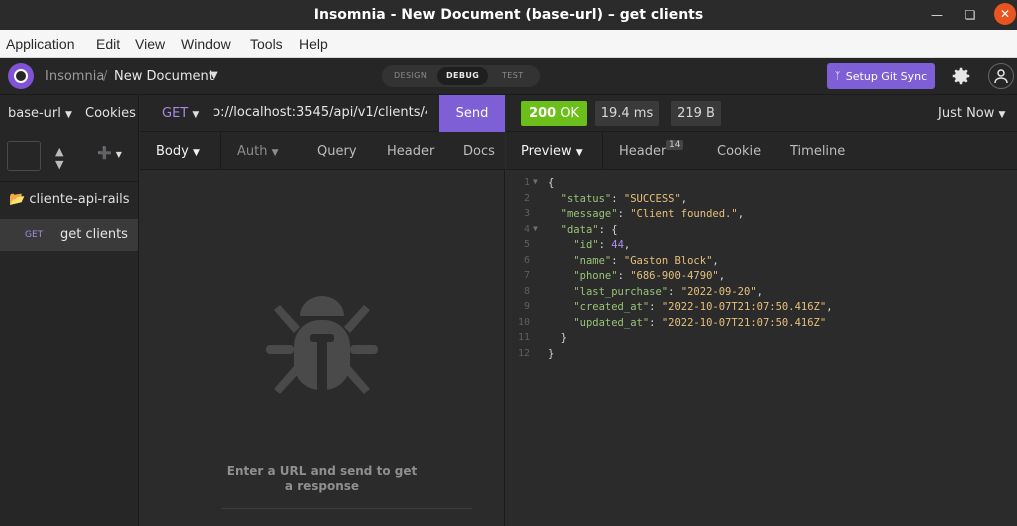  I want to click on maximize-icon: ❏, so click(970, 15).